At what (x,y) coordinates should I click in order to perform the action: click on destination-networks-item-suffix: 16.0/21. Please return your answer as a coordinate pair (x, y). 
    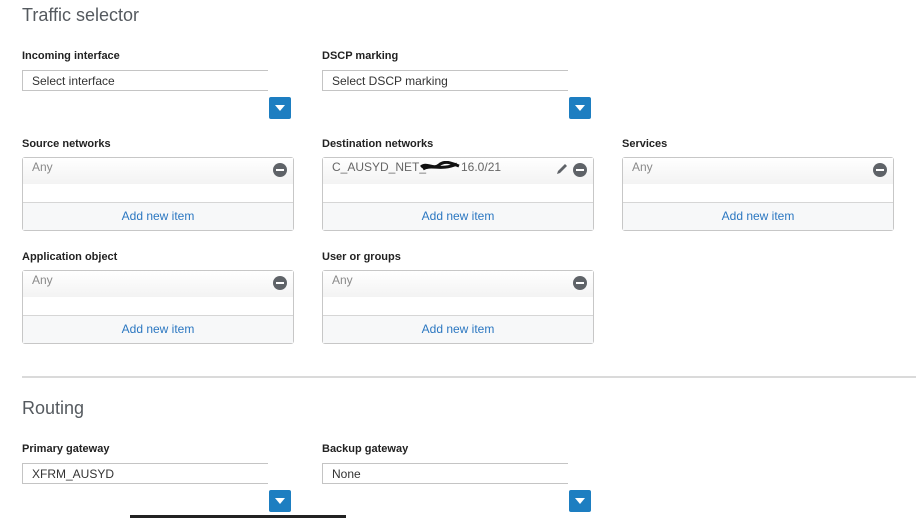
    Looking at the image, I should click on (481, 167).